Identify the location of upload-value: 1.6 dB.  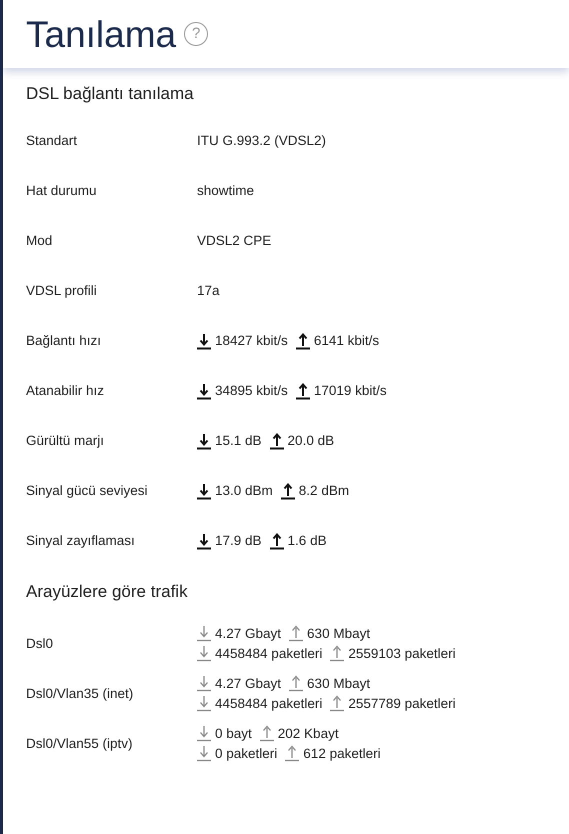
(307, 541).